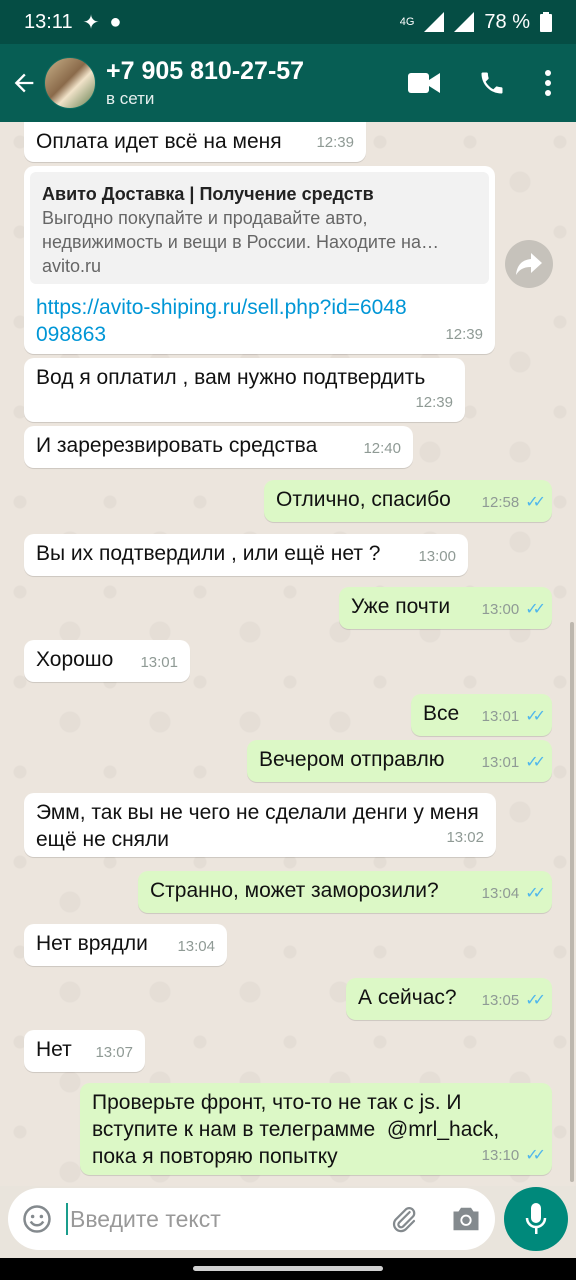 Image resolution: width=576 pixels, height=1280 pixels. What do you see at coordinates (231, 377) in the screenshot?
I see `message-text: Вод я оплатил , вам нужно подтвердить` at bounding box center [231, 377].